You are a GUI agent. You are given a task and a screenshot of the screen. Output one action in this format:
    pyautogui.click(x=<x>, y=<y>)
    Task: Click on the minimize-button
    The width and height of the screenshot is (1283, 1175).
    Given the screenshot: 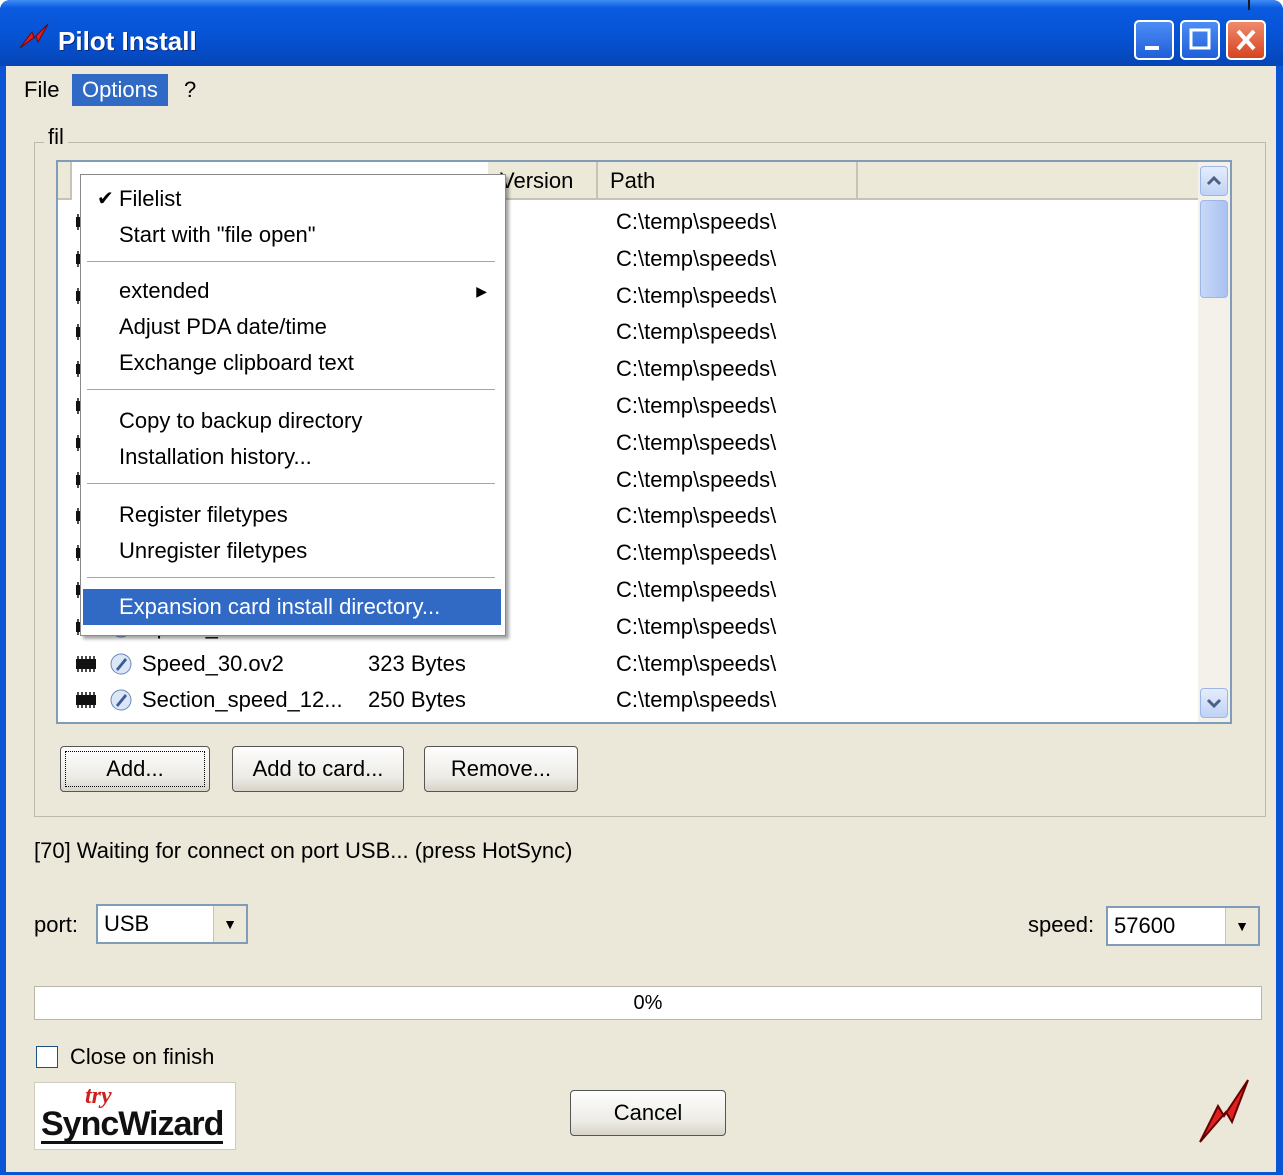 What is the action you would take?
    pyautogui.click(x=1154, y=40)
    